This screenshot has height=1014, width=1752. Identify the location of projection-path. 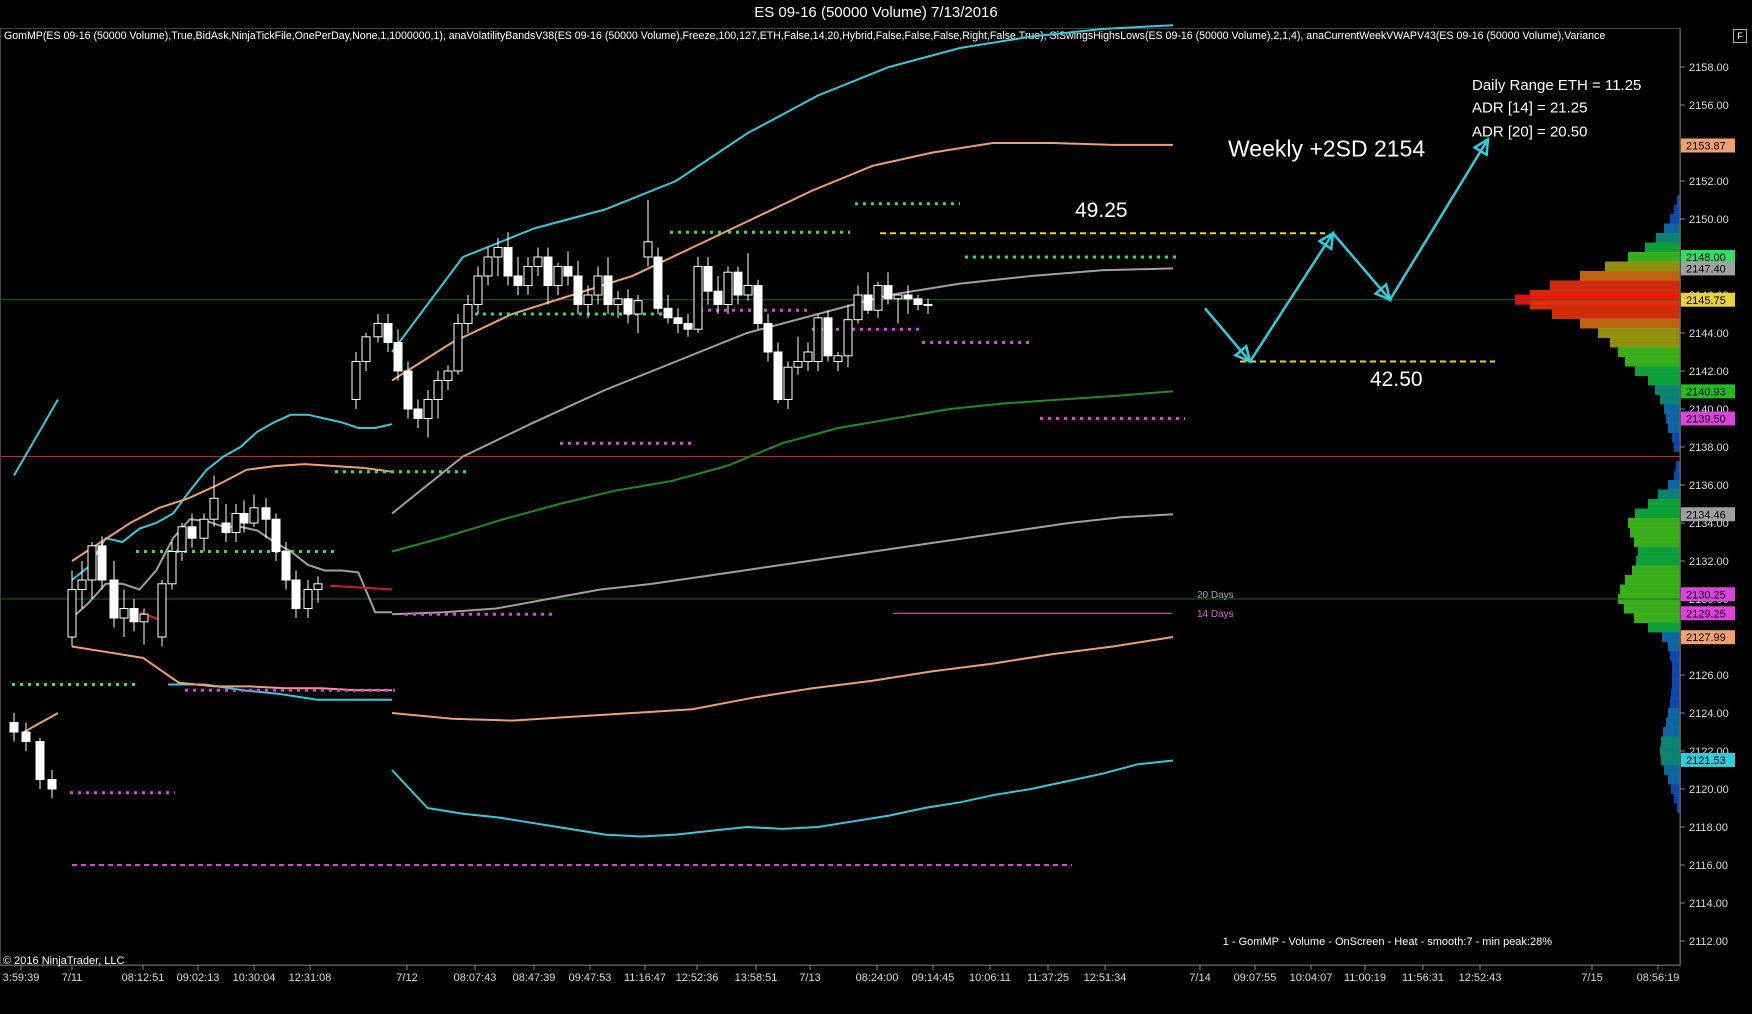
(1347, 251).